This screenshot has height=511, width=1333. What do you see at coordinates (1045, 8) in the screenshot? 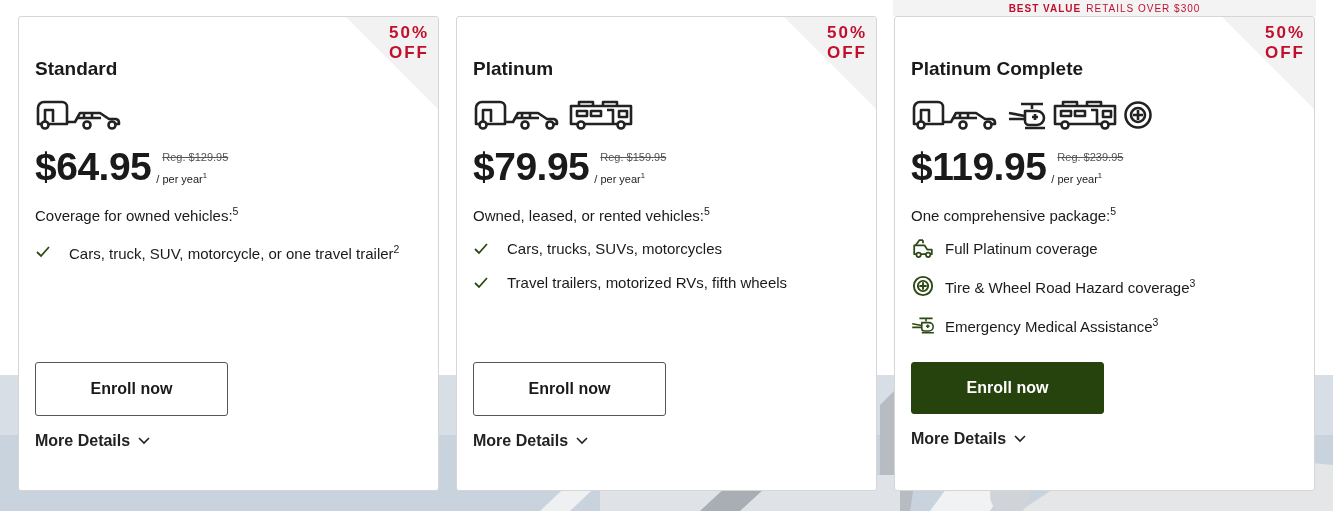
I see `banner-highlight: BEST VALUE` at bounding box center [1045, 8].